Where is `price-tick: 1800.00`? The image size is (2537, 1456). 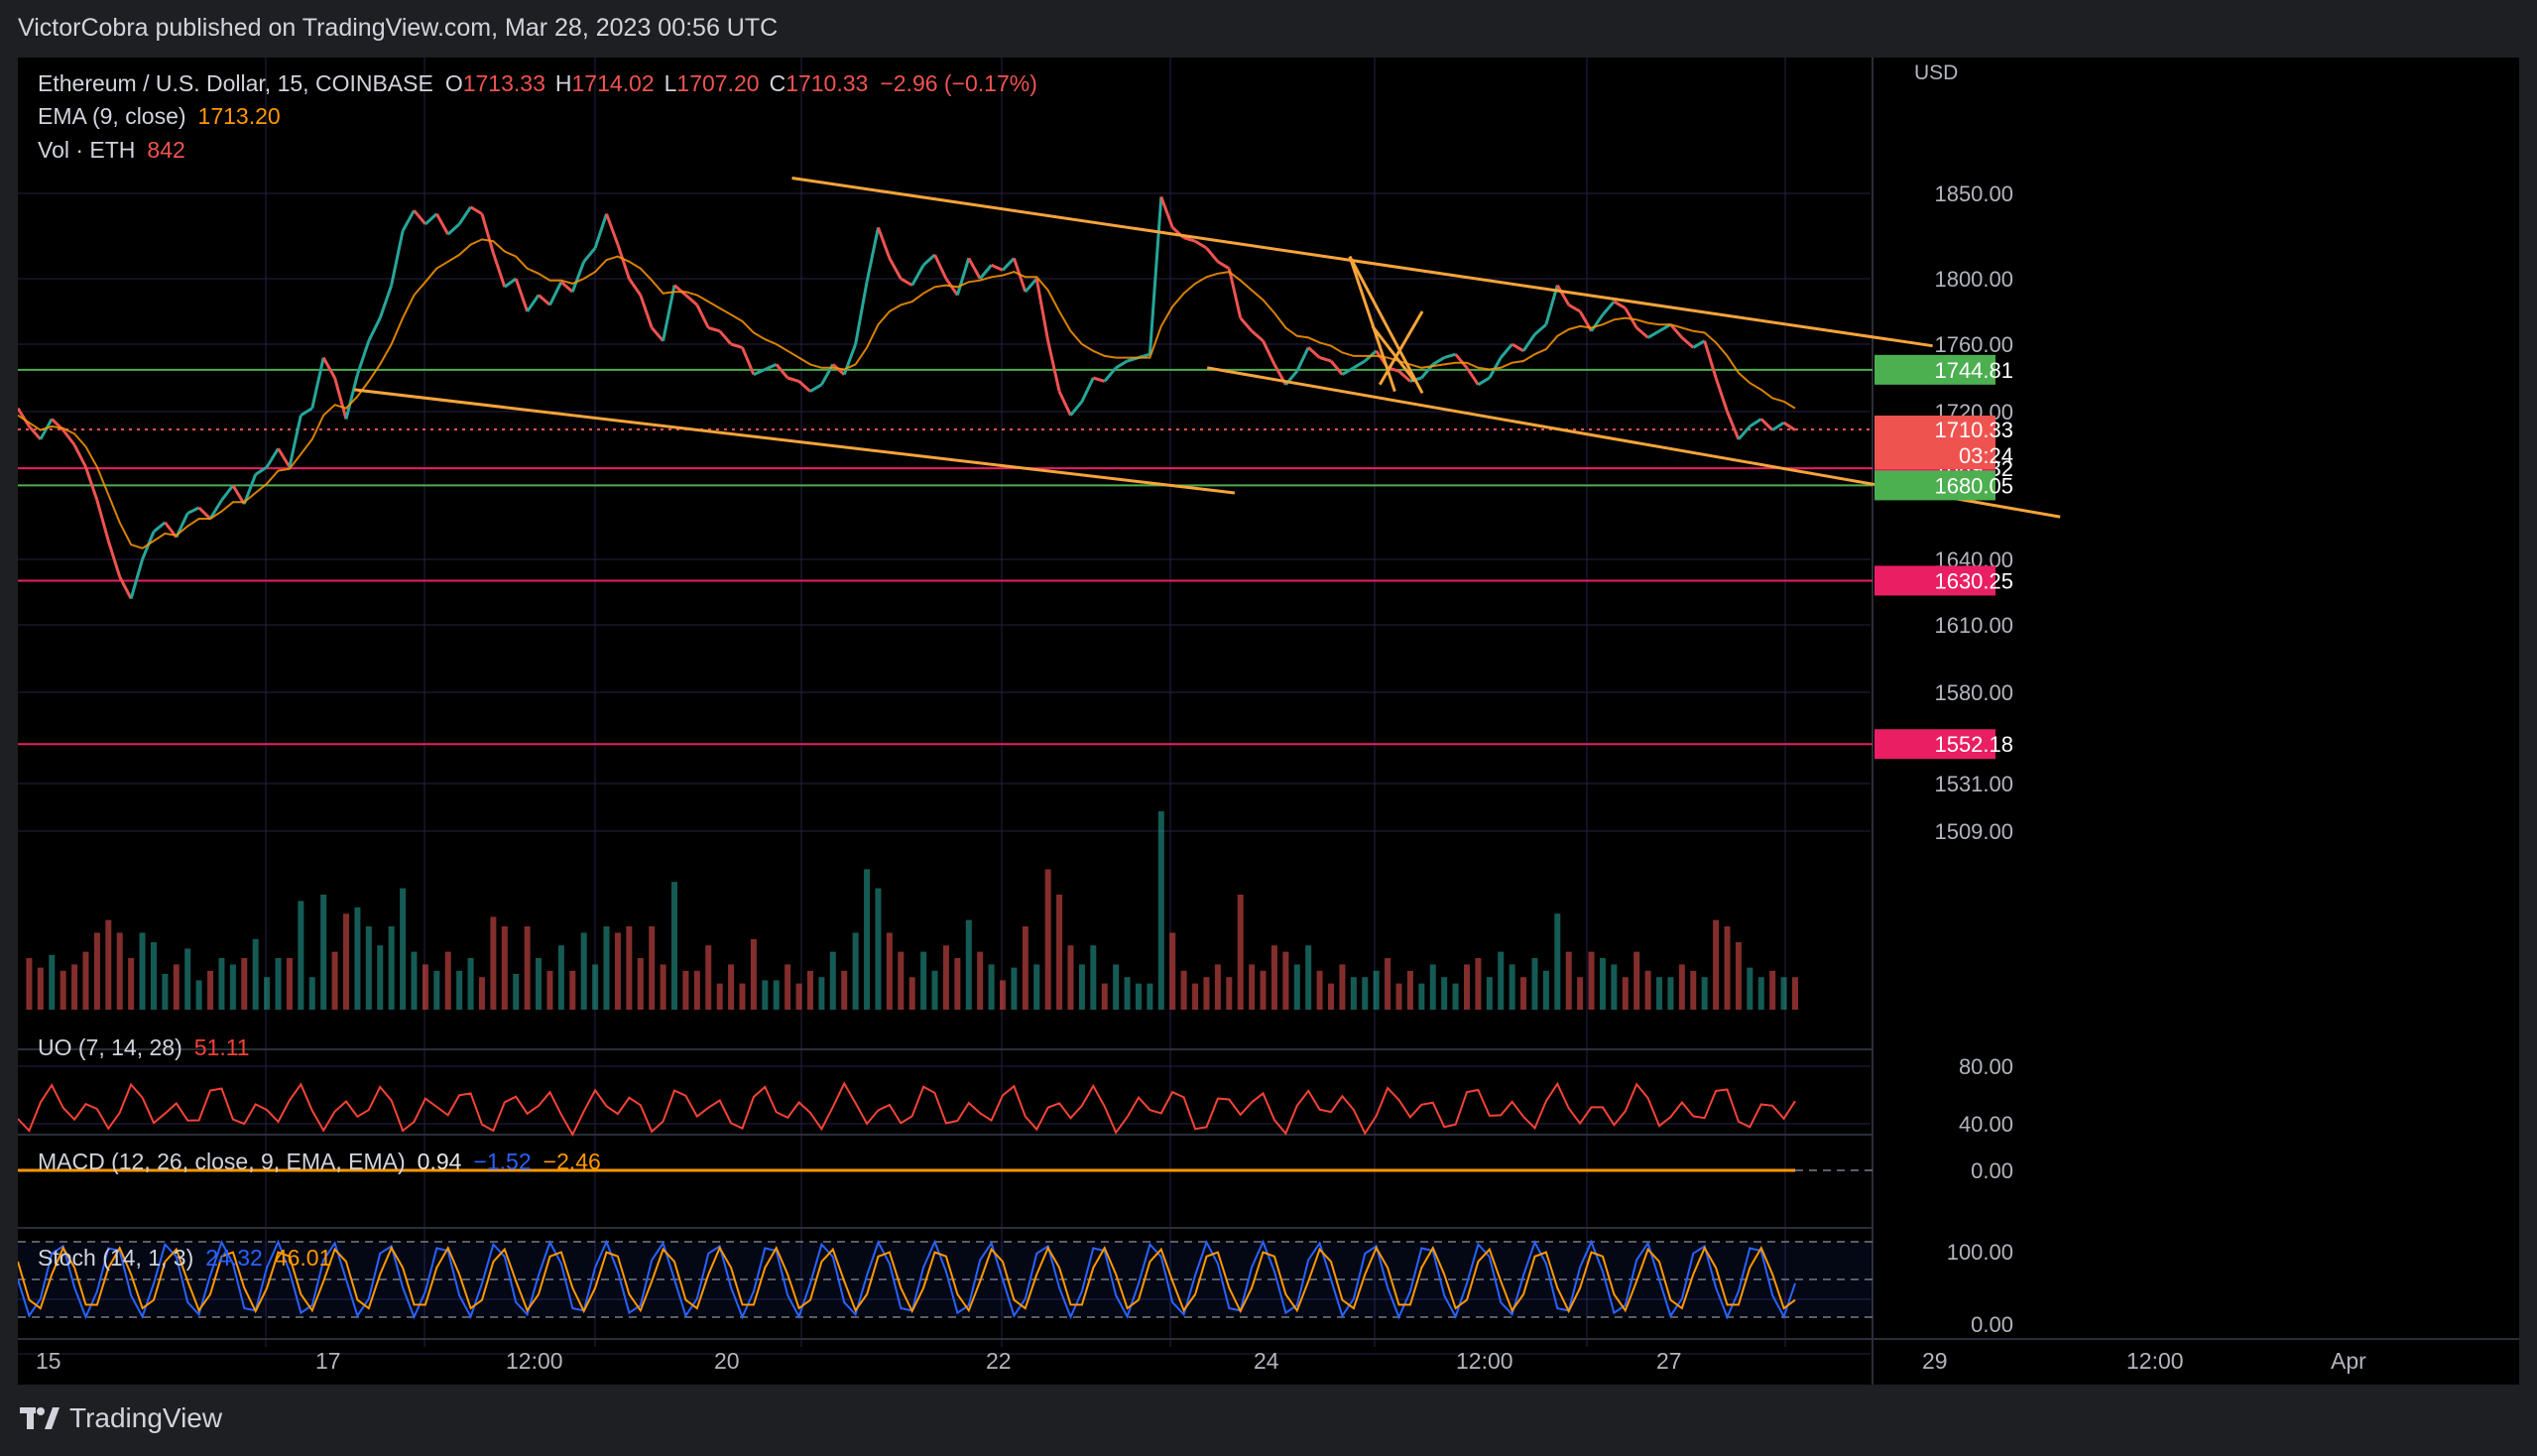
price-tick: 1800.00 is located at coordinates (1973, 279).